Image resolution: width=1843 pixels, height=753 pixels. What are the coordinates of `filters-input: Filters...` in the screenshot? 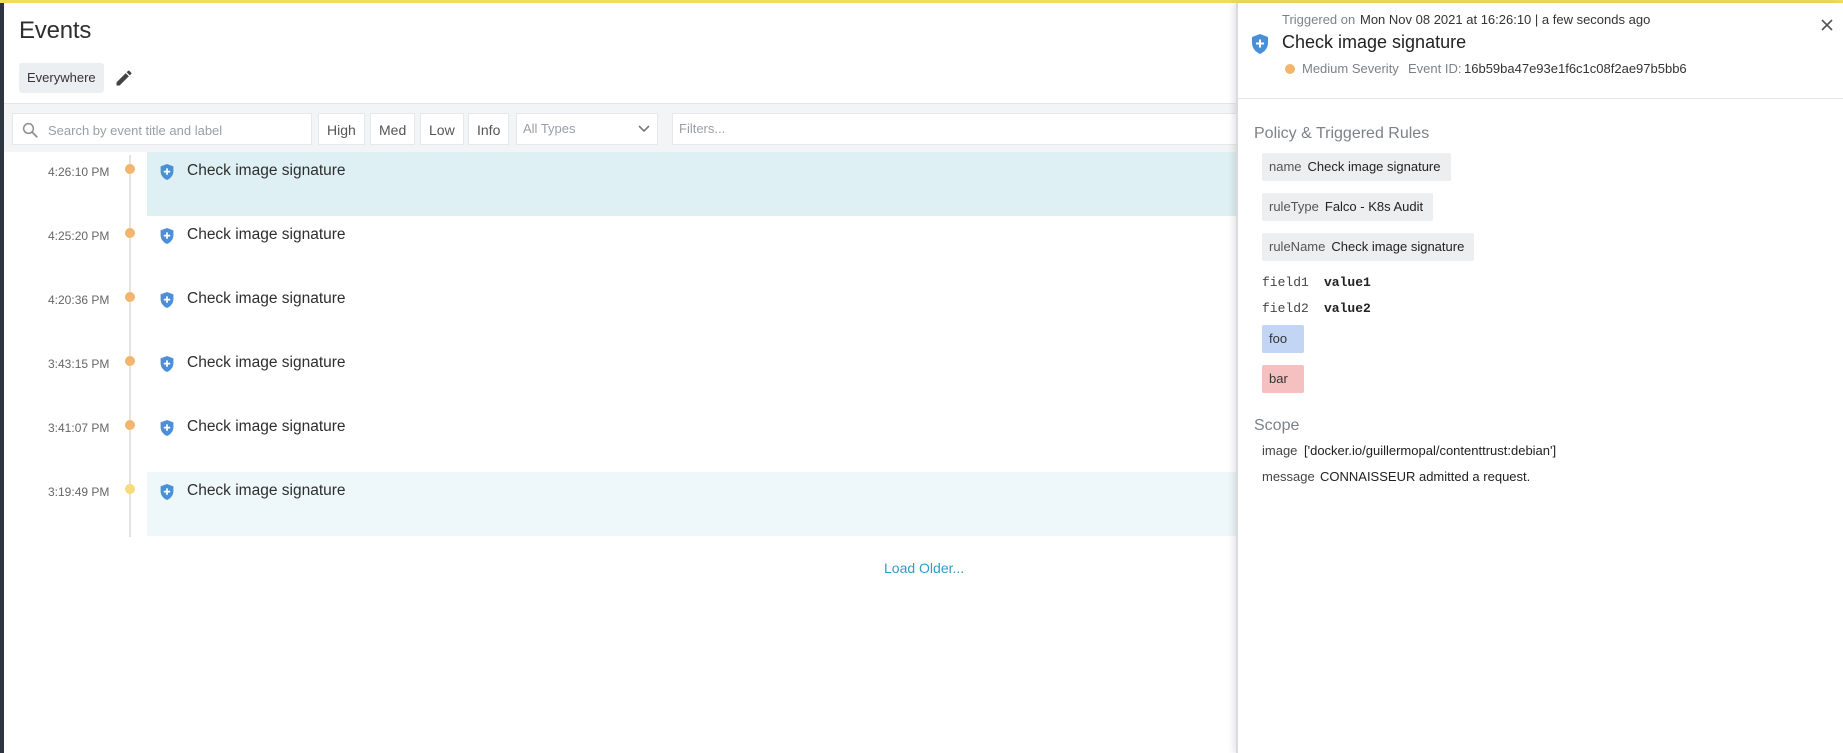 It's located at (954, 129).